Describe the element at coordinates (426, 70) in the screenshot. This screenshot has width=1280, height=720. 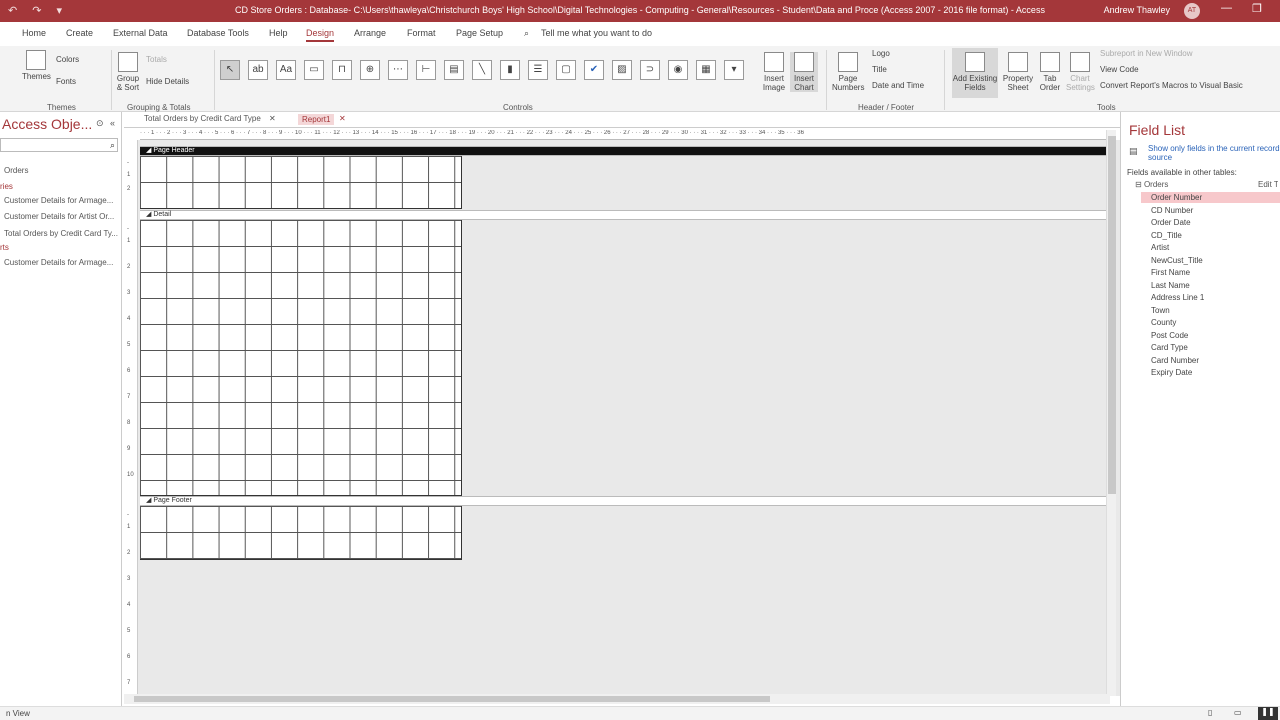
I see `page-break-icon: ⊢` at that location.